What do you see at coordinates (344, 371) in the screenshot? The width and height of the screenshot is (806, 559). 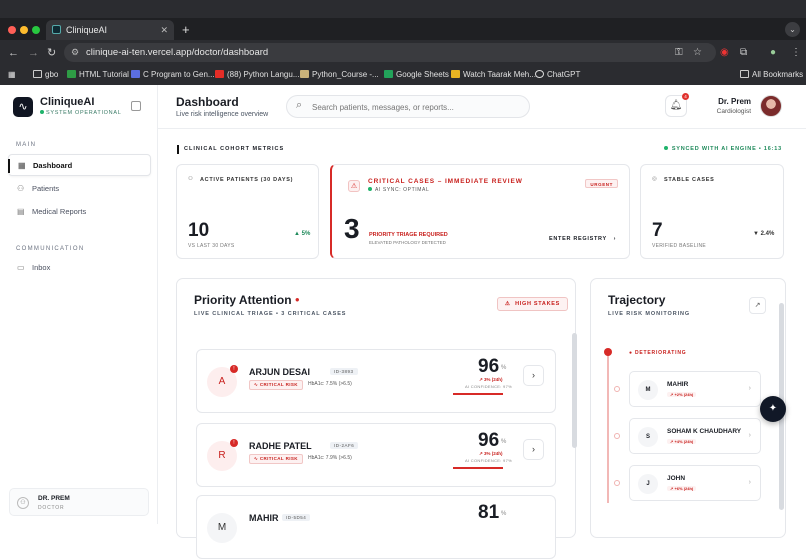 I see `patient-id: ID-3893` at bounding box center [344, 371].